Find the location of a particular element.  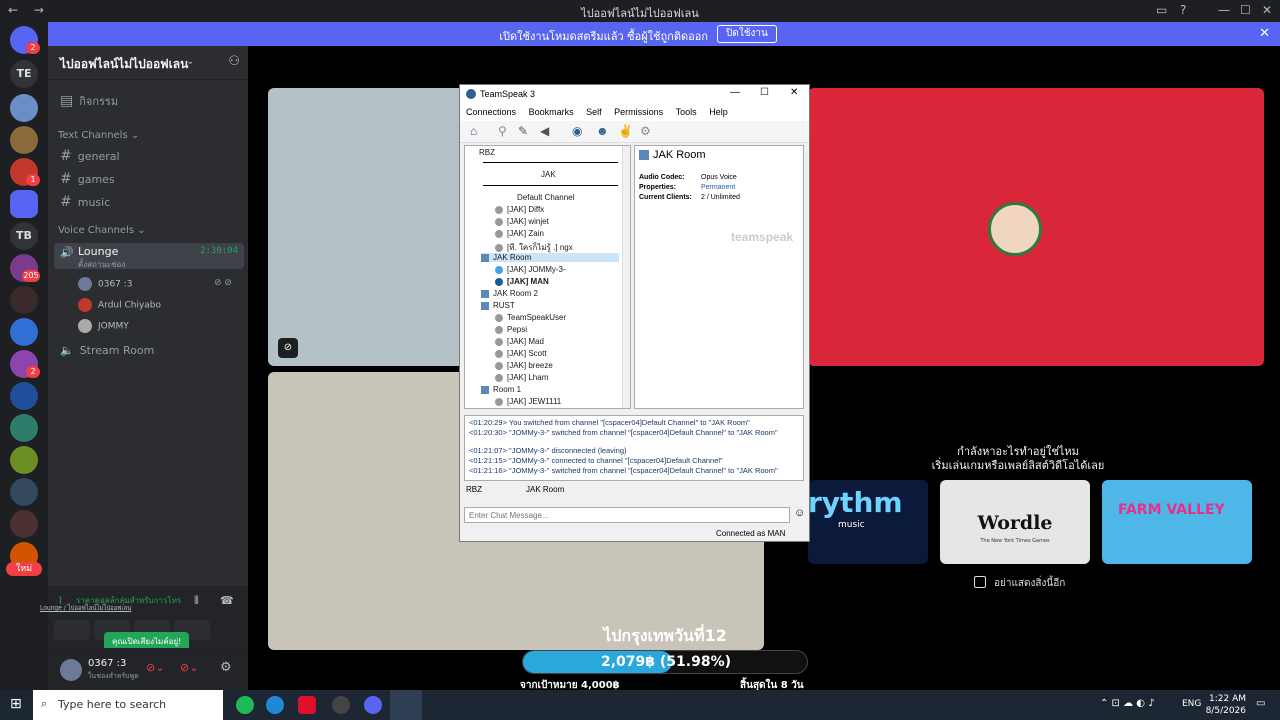

tree-user: [JAK] winjet is located at coordinates (522, 221).